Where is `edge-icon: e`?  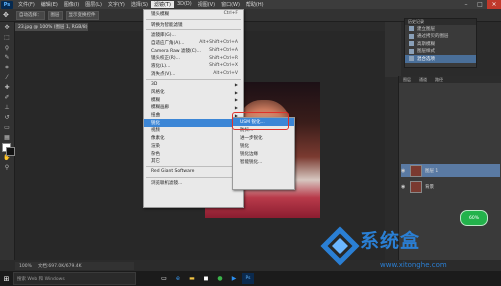 edge-icon: e is located at coordinates (178, 278).